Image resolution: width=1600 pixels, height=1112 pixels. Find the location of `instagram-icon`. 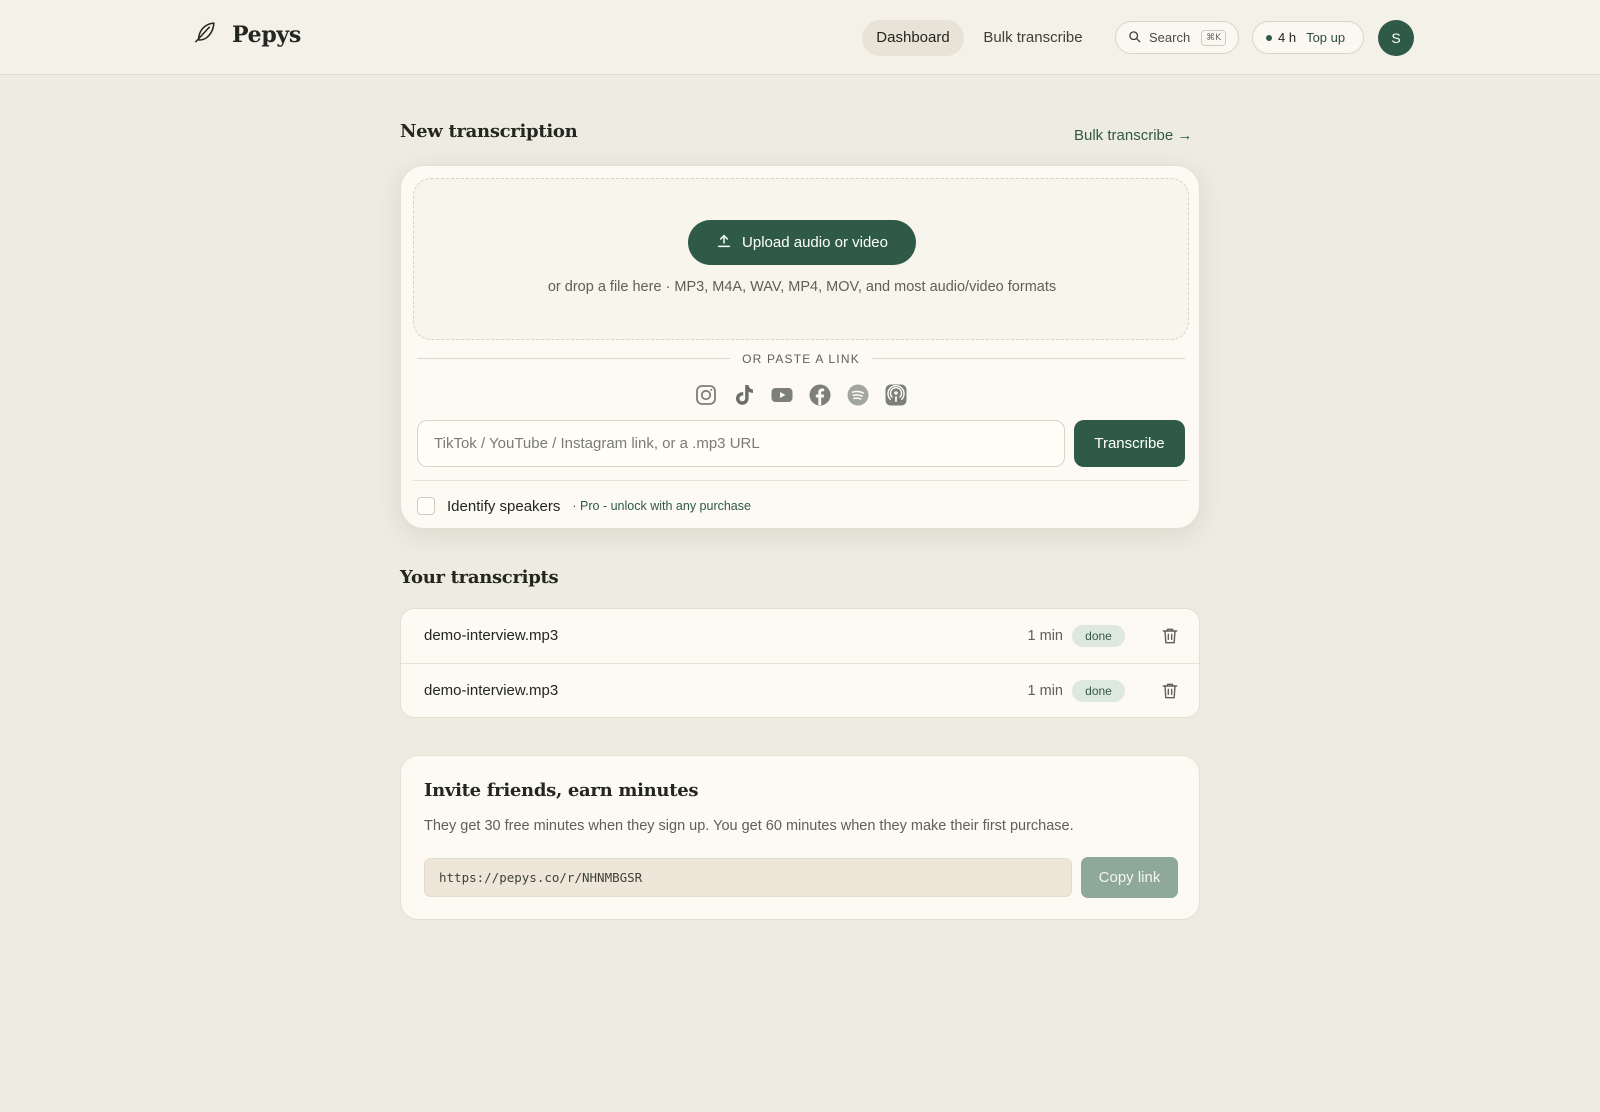

instagram-icon is located at coordinates (706, 397).